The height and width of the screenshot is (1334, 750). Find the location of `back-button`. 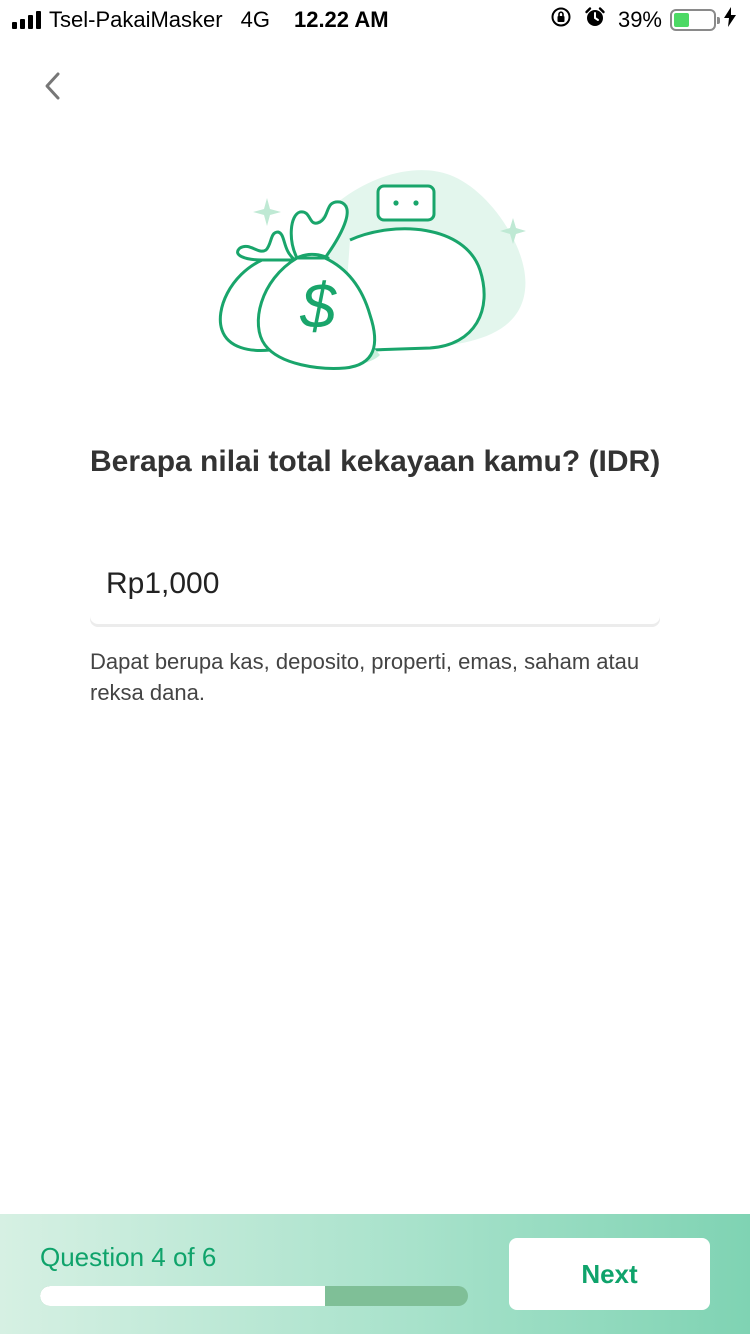

back-button is located at coordinates (52, 86).